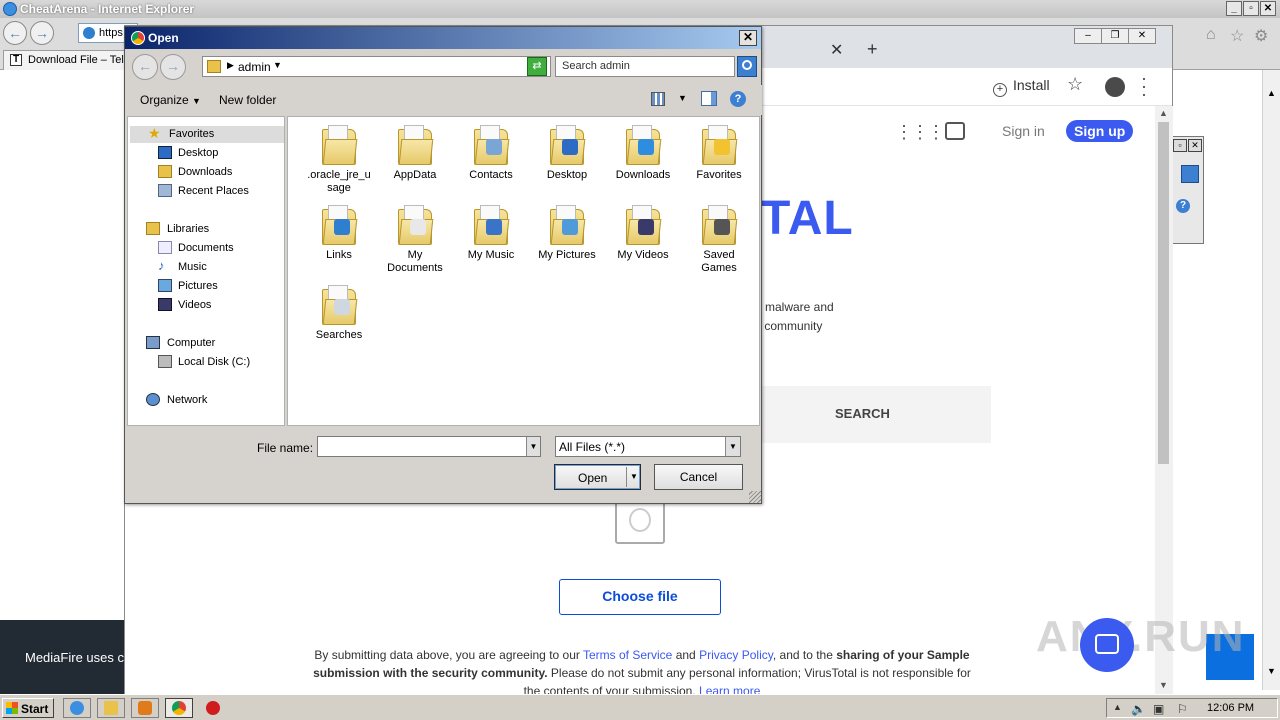 Image resolution: width=1280 pixels, height=720 pixels. I want to click on chat-bubble-button, so click(1107, 645).